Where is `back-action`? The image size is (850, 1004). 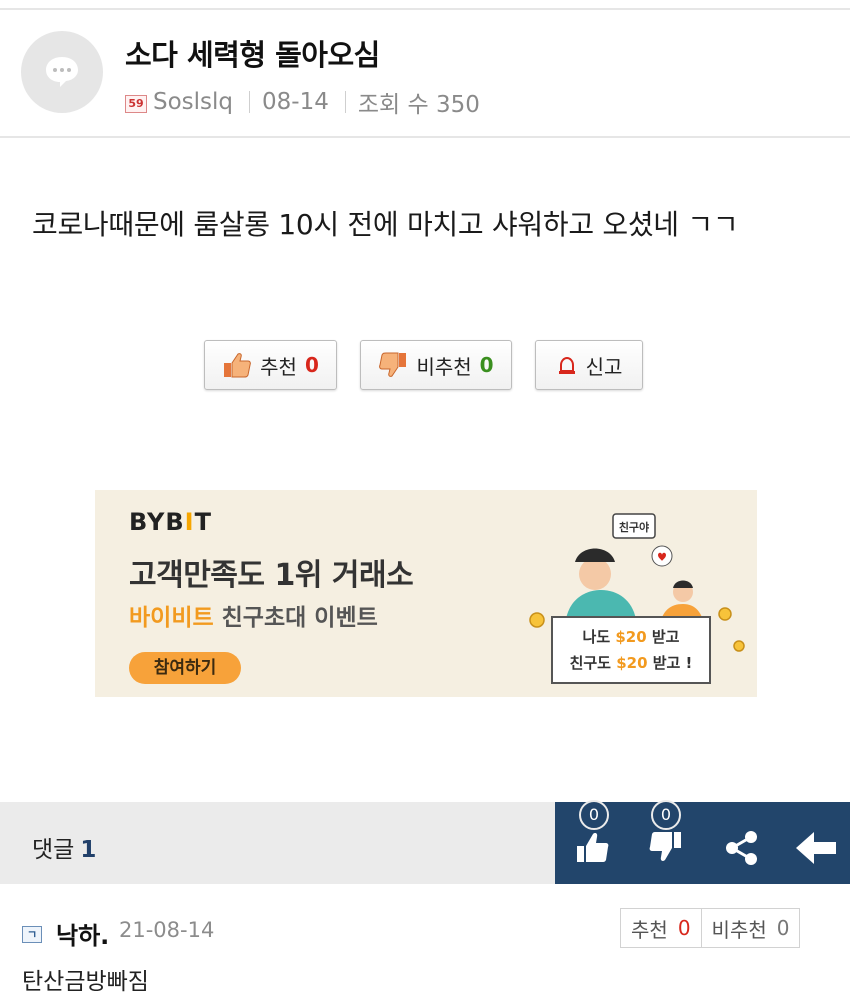 back-action is located at coordinates (816, 846).